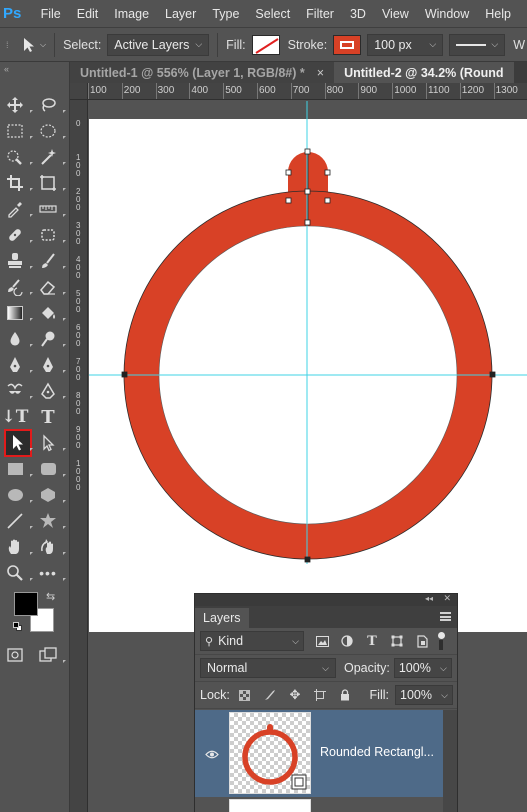 Image resolution: width=527 pixels, height=812 pixels. I want to click on stroke-type-dropdown: ⌵, so click(477, 44).